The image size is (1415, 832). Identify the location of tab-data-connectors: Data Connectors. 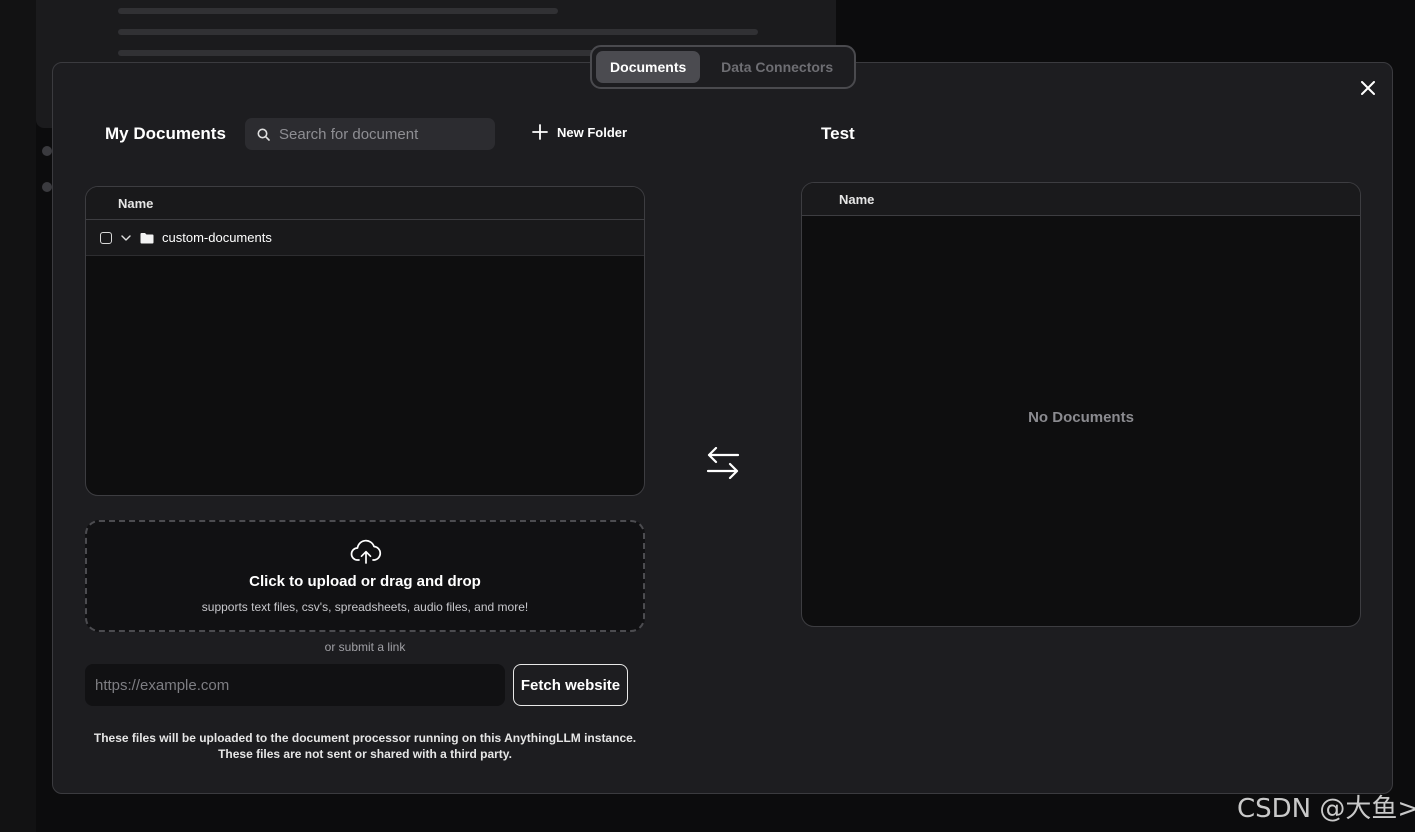
(777, 67).